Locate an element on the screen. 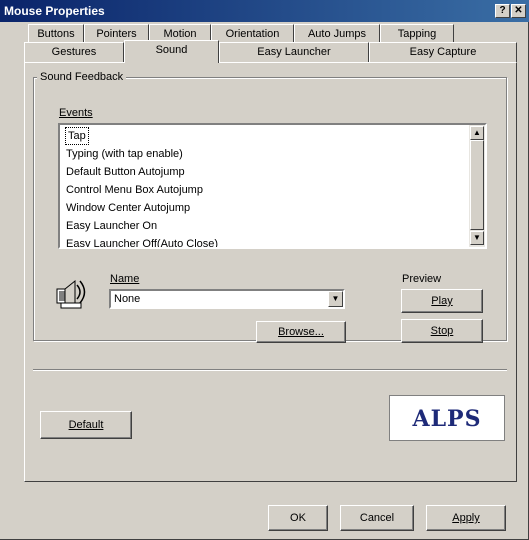 This screenshot has width=529, height=540. apply-label: Apply is located at coordinates (466, 518).